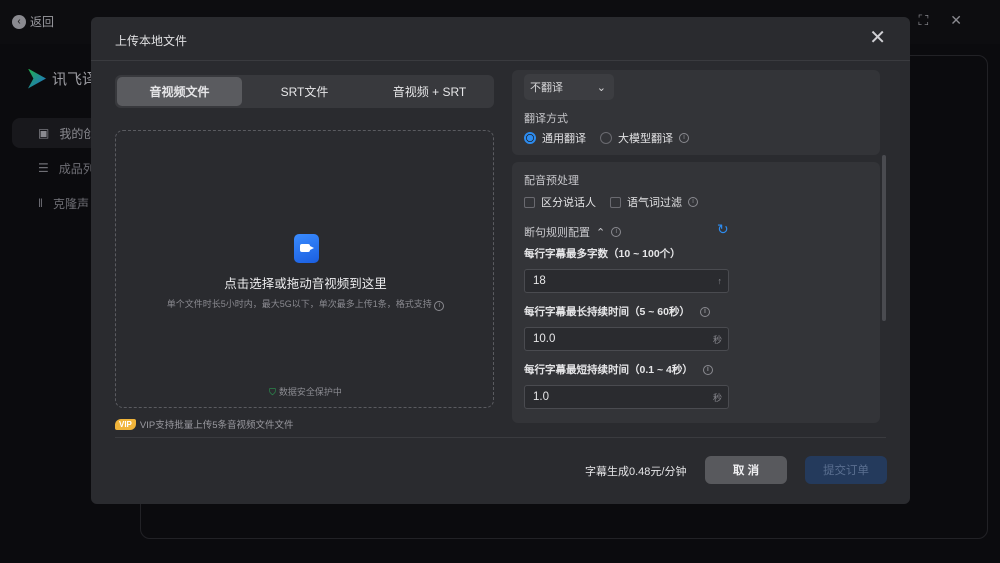 This screenshot has height=563, width=1000. Describe the element at coordinates (40, 203) in the screenshot. I see `waveform-icon: ‖` at that location.